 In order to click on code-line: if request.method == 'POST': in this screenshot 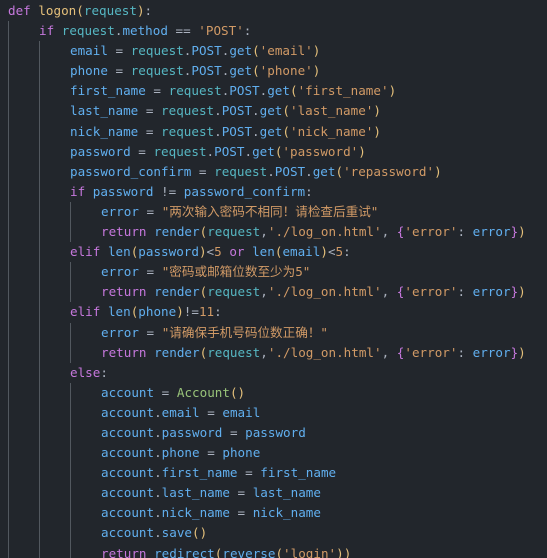, I will do `click(273, 31)`.